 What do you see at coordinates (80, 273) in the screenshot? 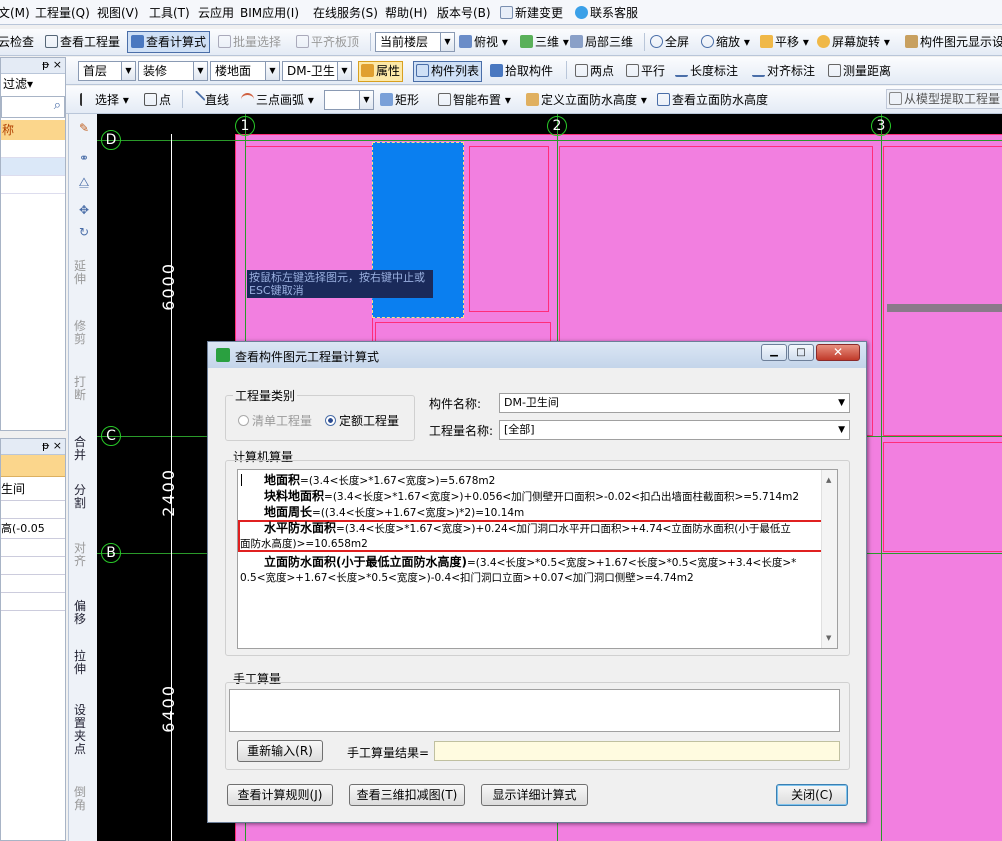
I see `extend-button: 延伸` at bounding box center [80, 273].